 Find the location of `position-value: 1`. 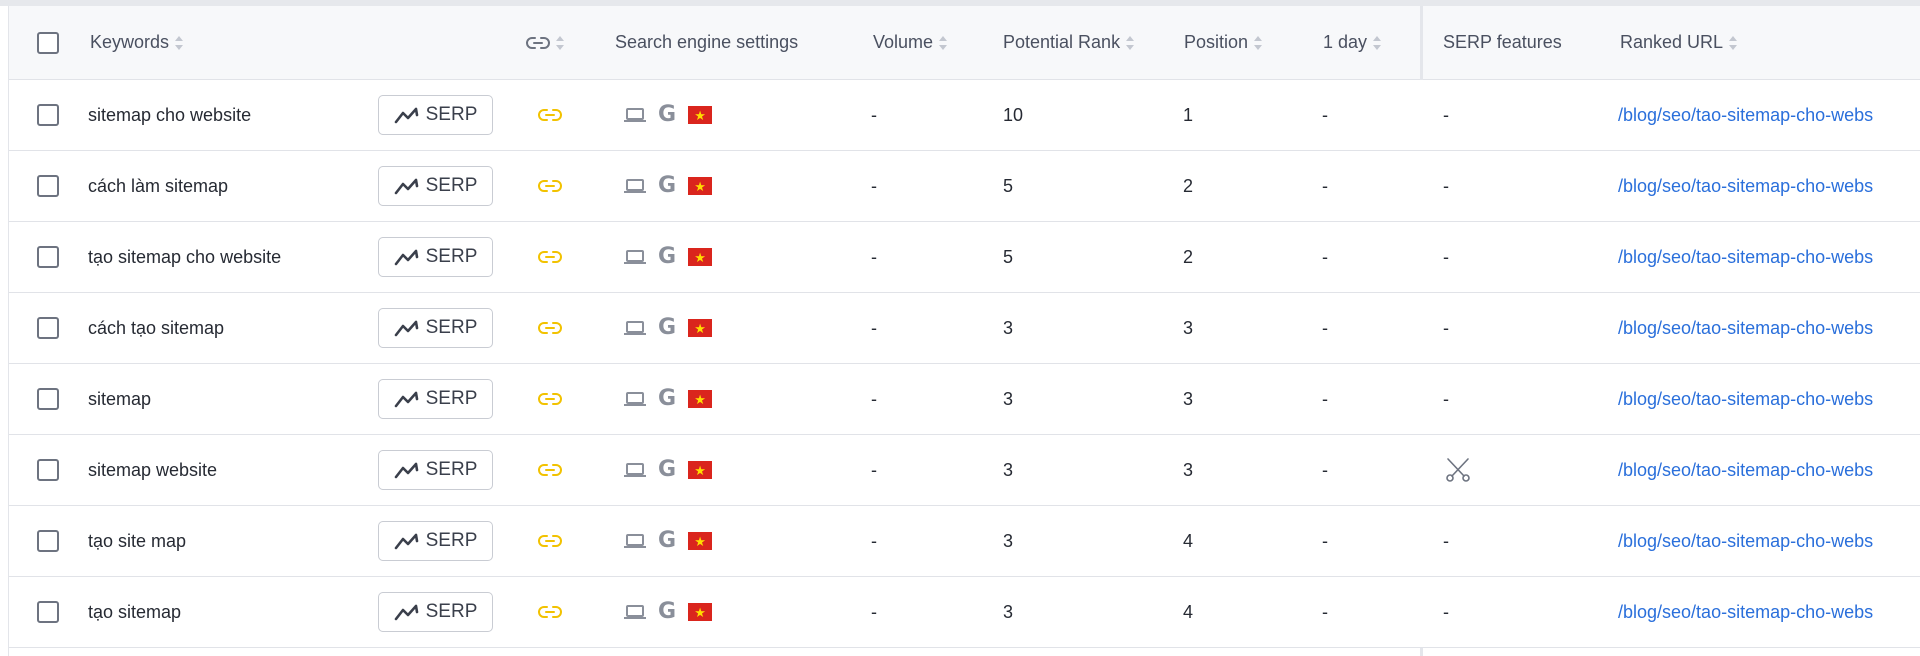

position-value: 1 is located at coordinates (1188, 114).